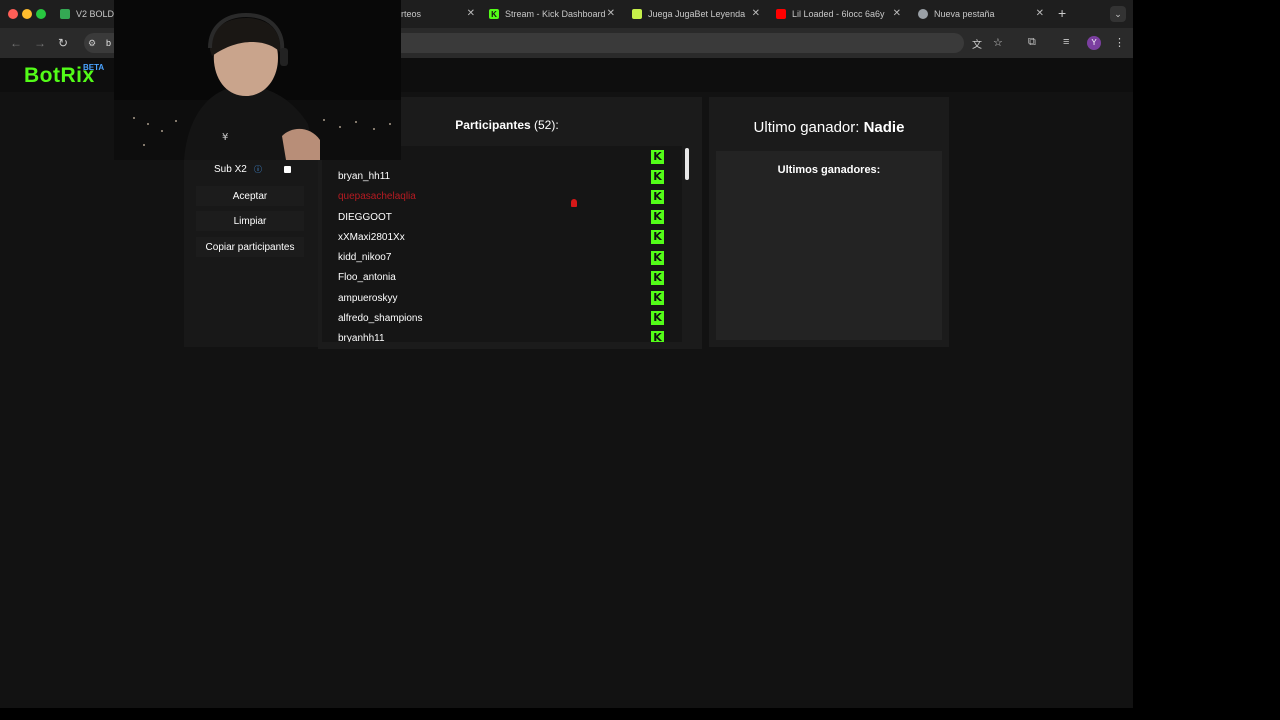  I want to click on jugabet-icon, so click(637, 14).